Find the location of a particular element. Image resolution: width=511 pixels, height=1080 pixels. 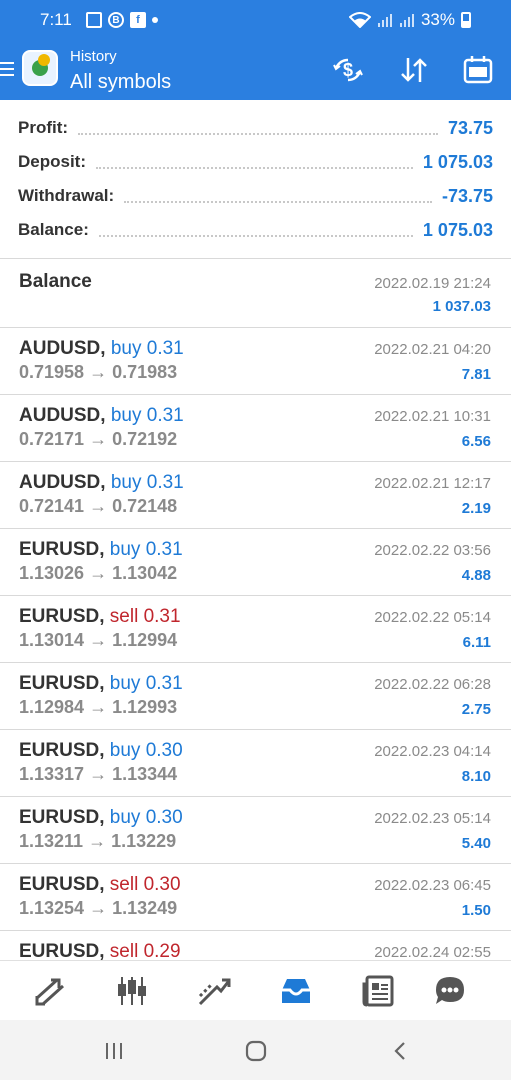

trade-title: EURUSD, sell 0.31 is located at coordinates (100, 617).